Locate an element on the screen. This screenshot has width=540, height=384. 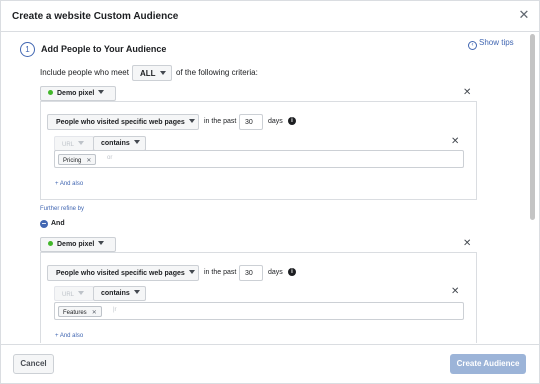
value-token: Pricing ✕ is located at coordinates (77, 159).